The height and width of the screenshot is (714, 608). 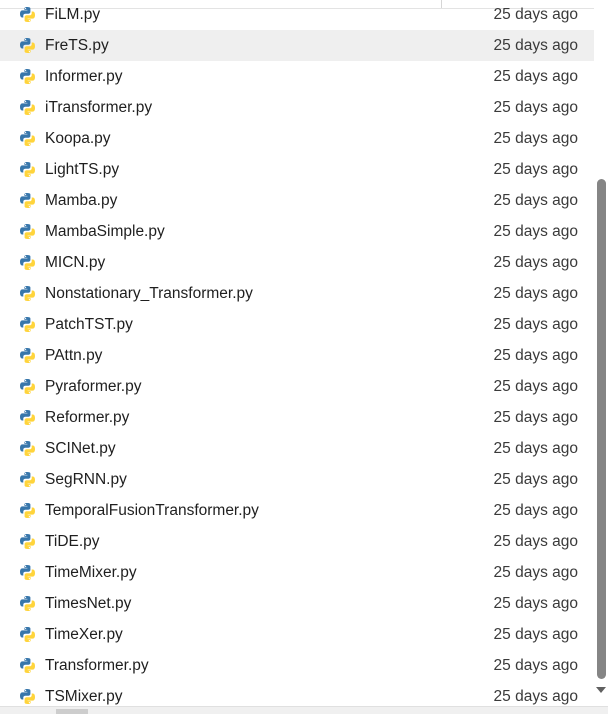 What do you see at coordinates (297, 293) in the screenshot?
I see `file-row: Nonstationary_Transformer.py 25 days ago` at bounding box center [297, 293].